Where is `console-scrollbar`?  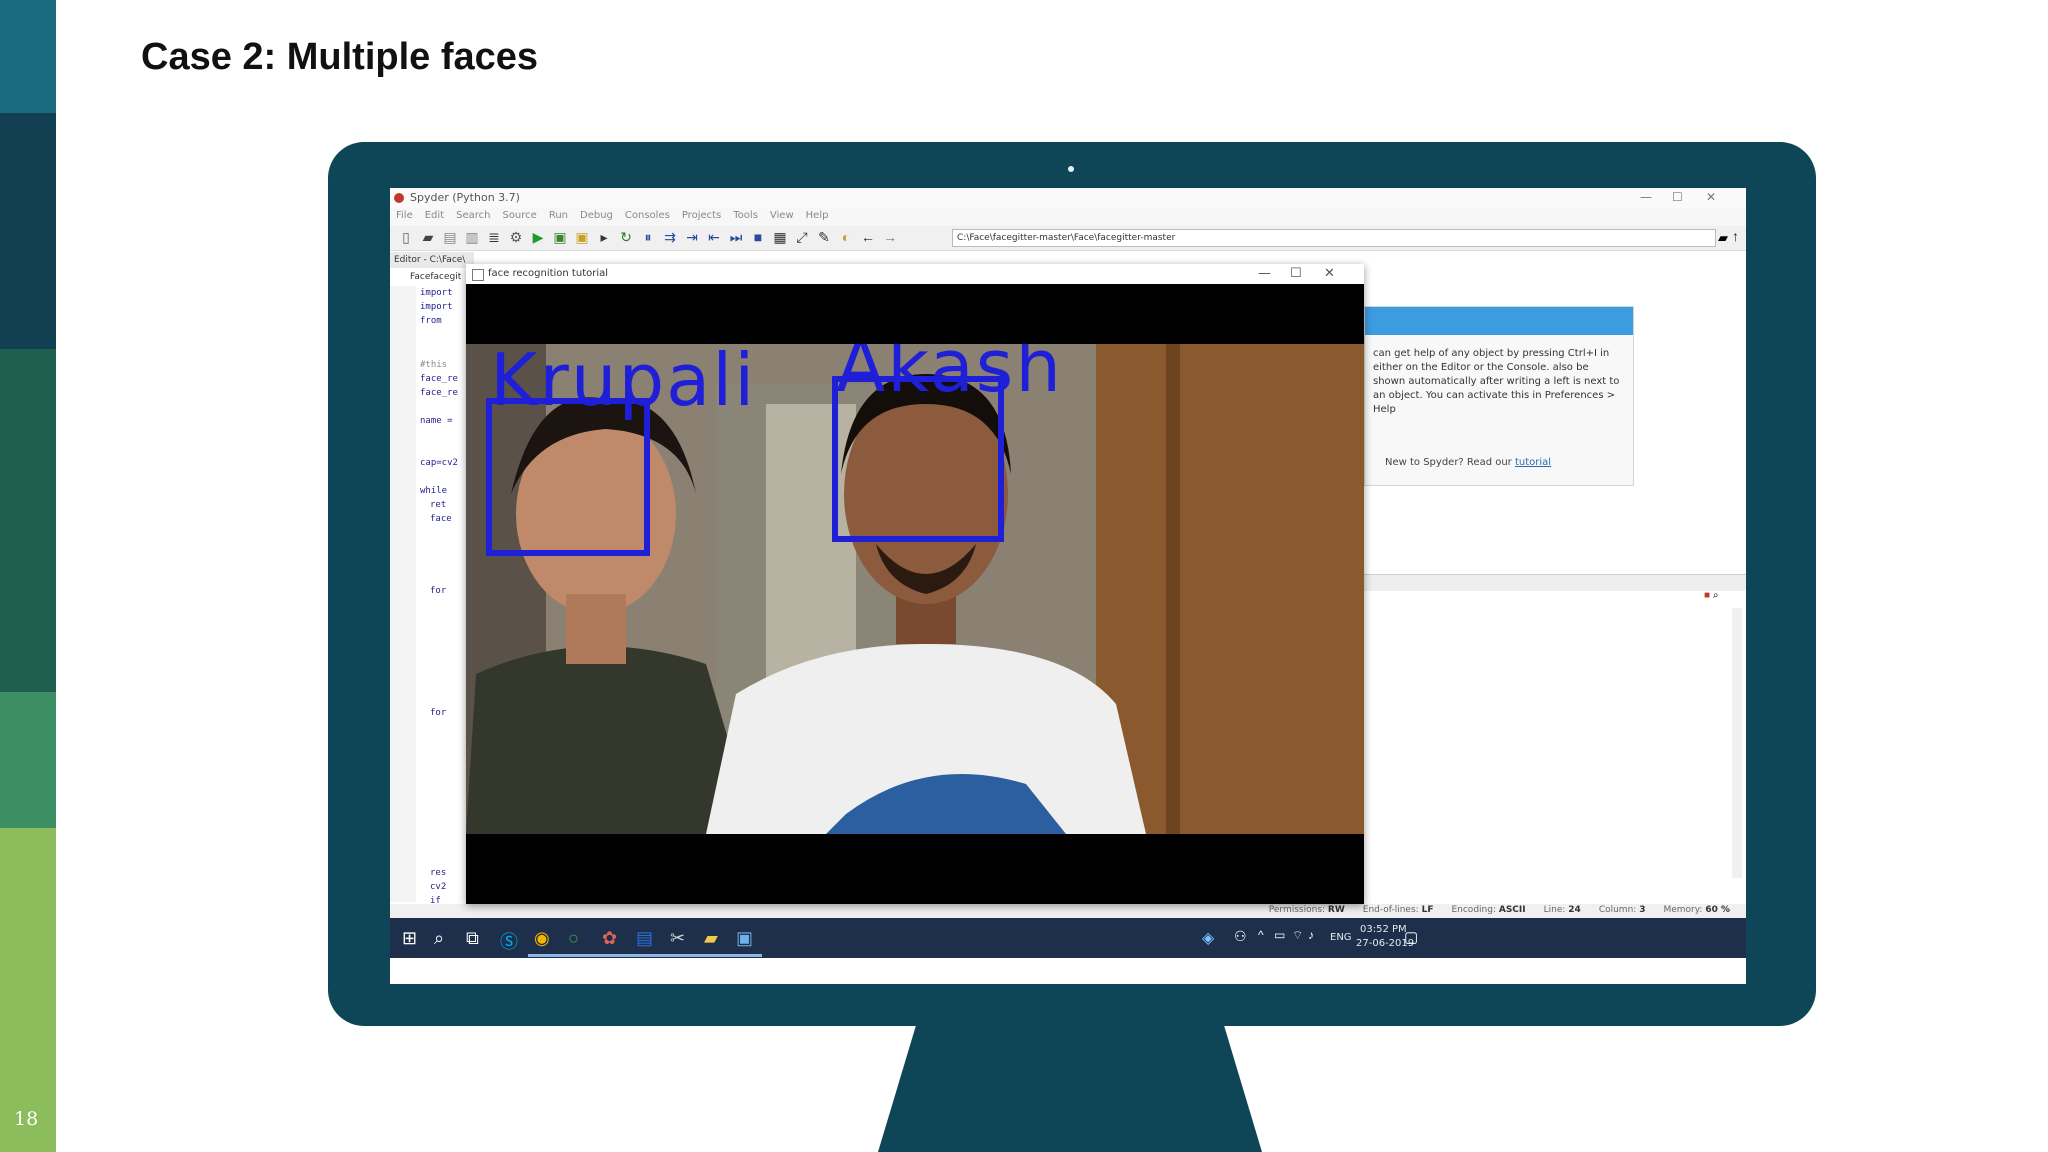 console-scrollbar is located at coordinates (1737, 743).